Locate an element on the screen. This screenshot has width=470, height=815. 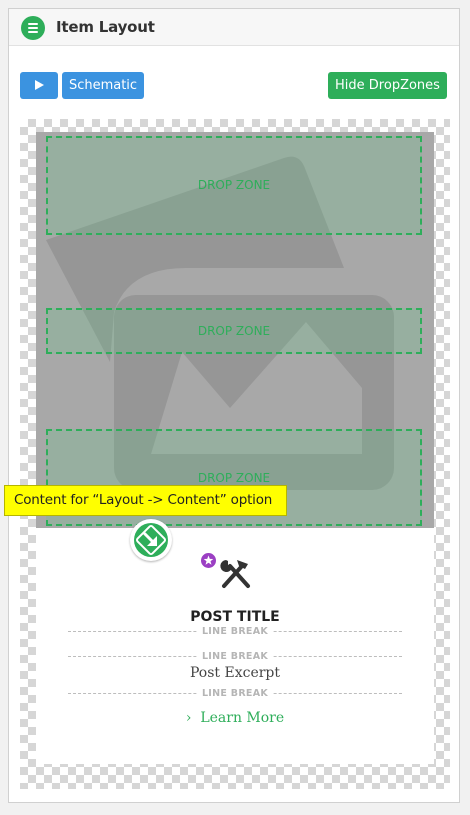
chevron-right-icon: › is located at coordinates (188, 718).